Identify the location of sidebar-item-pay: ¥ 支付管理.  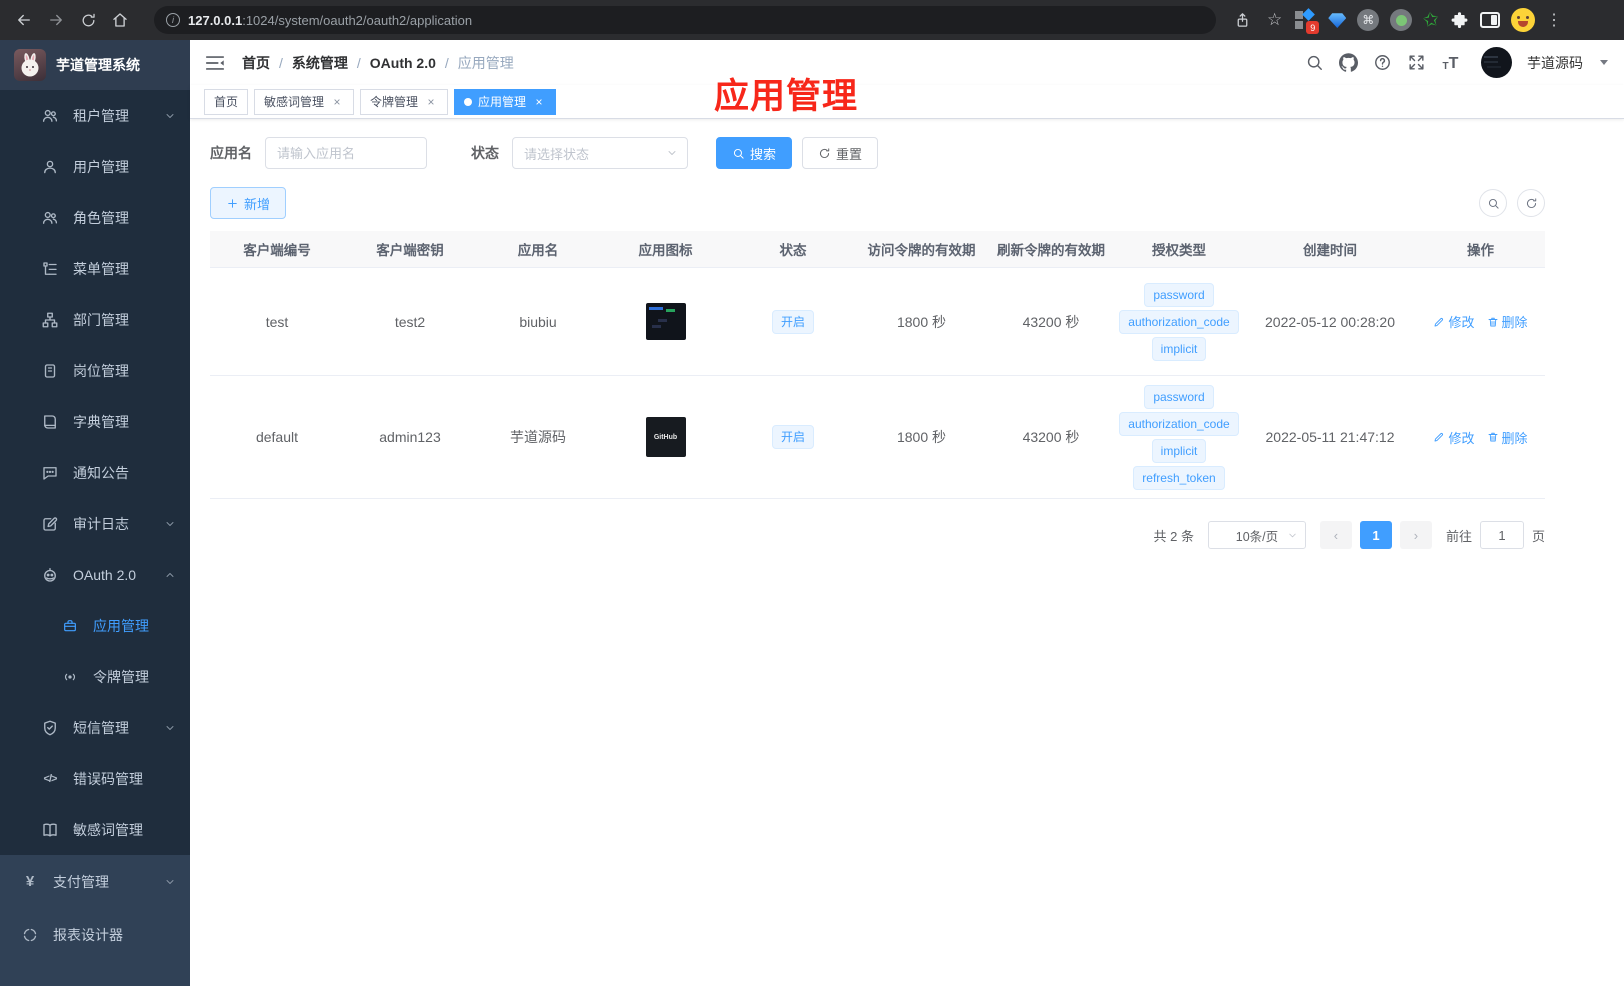
(95, 881).